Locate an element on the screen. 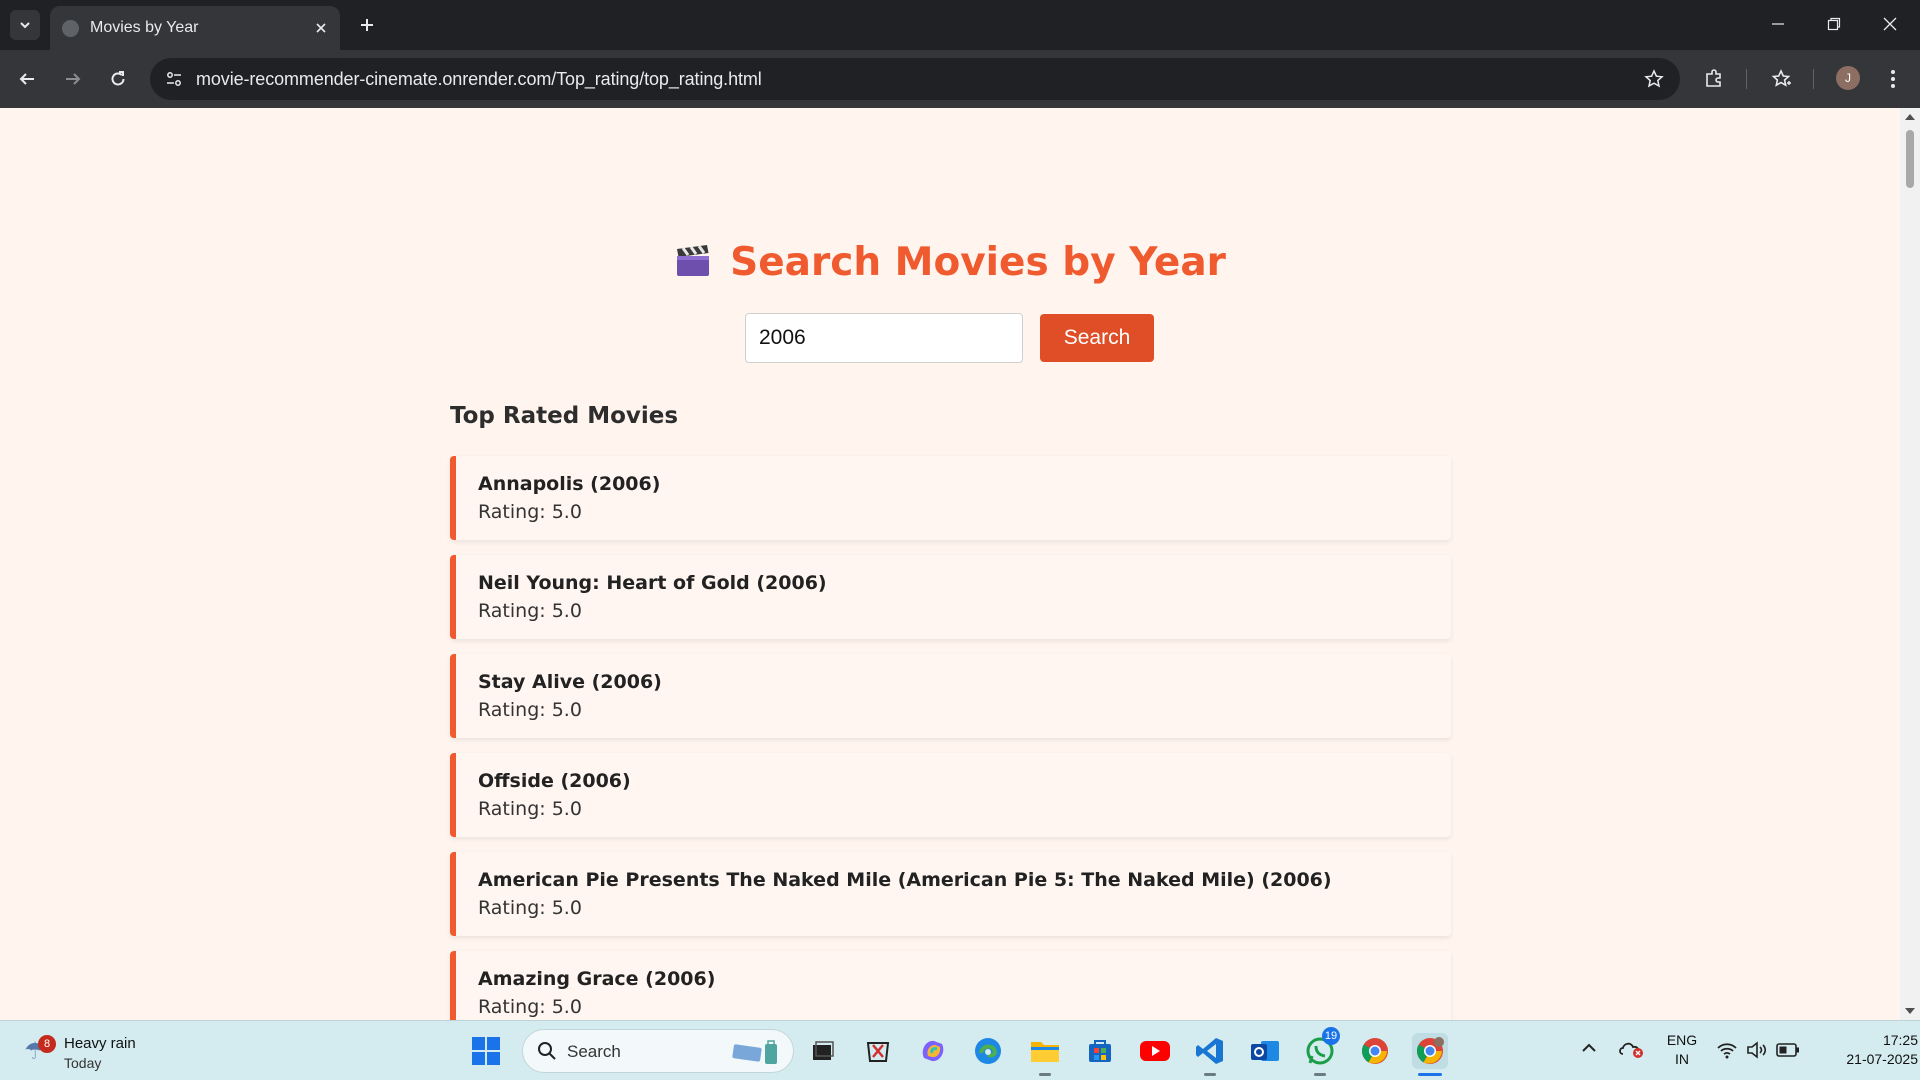  search-form: Search is located at coordinates (950, 338).